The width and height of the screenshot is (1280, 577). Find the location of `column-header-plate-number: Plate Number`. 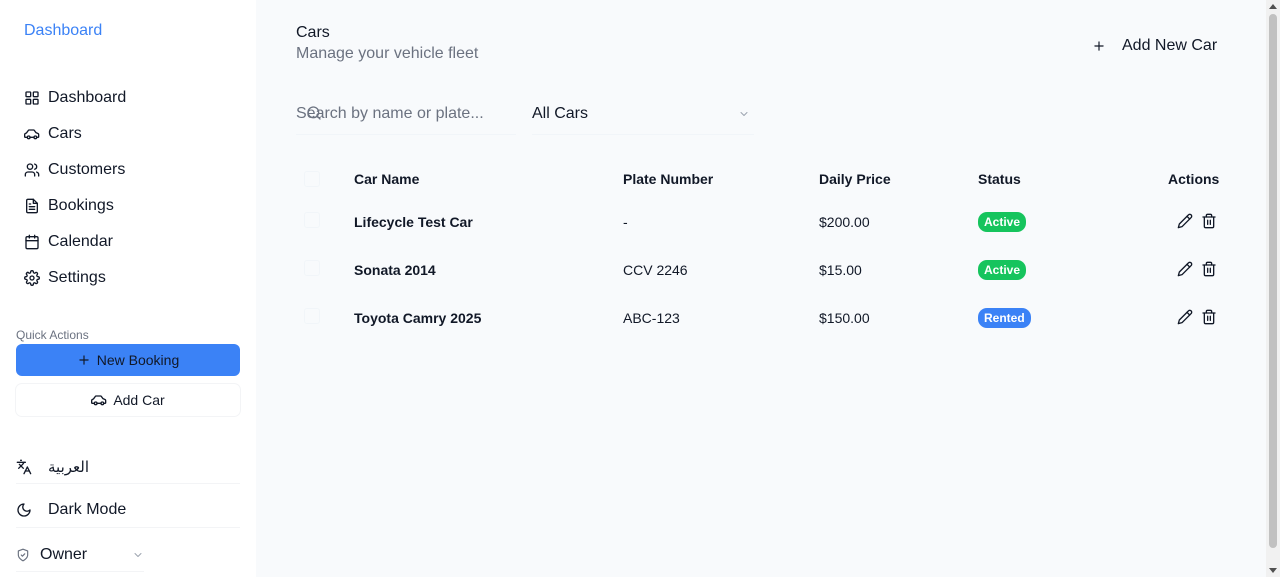

column-header-plate-number: Plate Number is located at coordinates (668, 179).